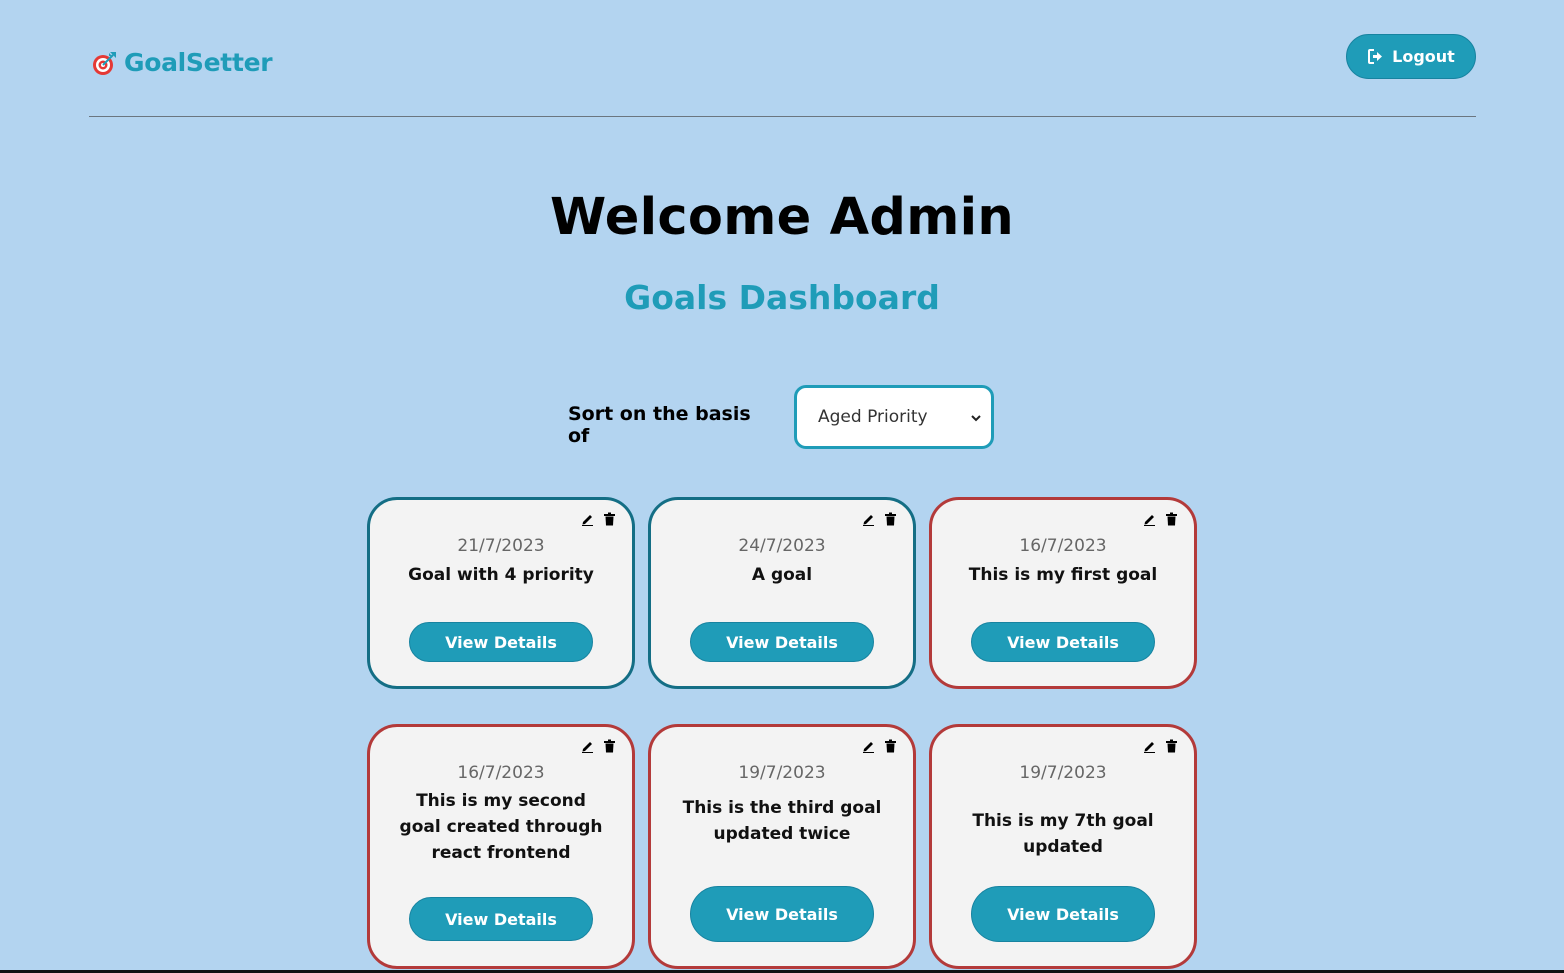 This screenshot has height=973, width=1564. Describe the element at coordinates (976, 417) in the screenshot. I see `chevron-down-icon` at that location.